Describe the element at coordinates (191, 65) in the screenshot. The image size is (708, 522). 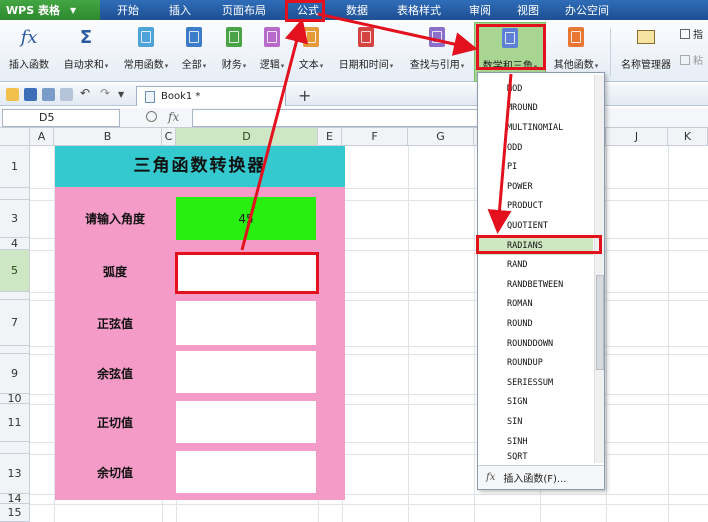
I see `all-label: 全部` at that location.